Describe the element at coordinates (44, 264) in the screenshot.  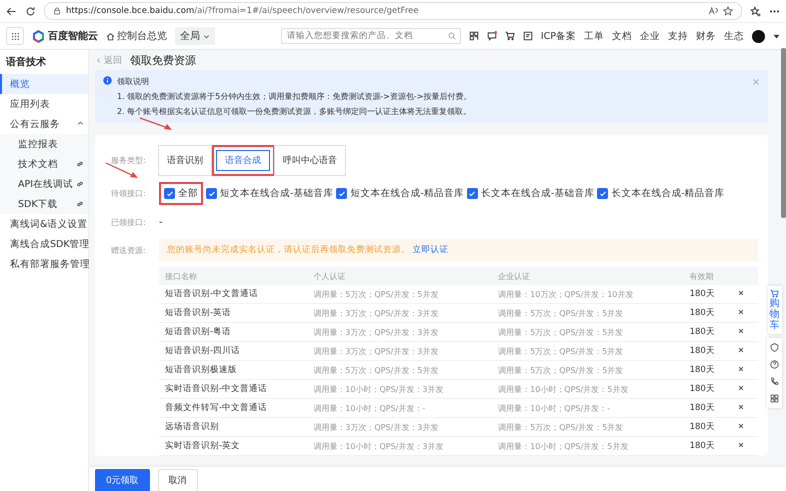
I see `sidebar-item: 私有部署服务管理` at that location.